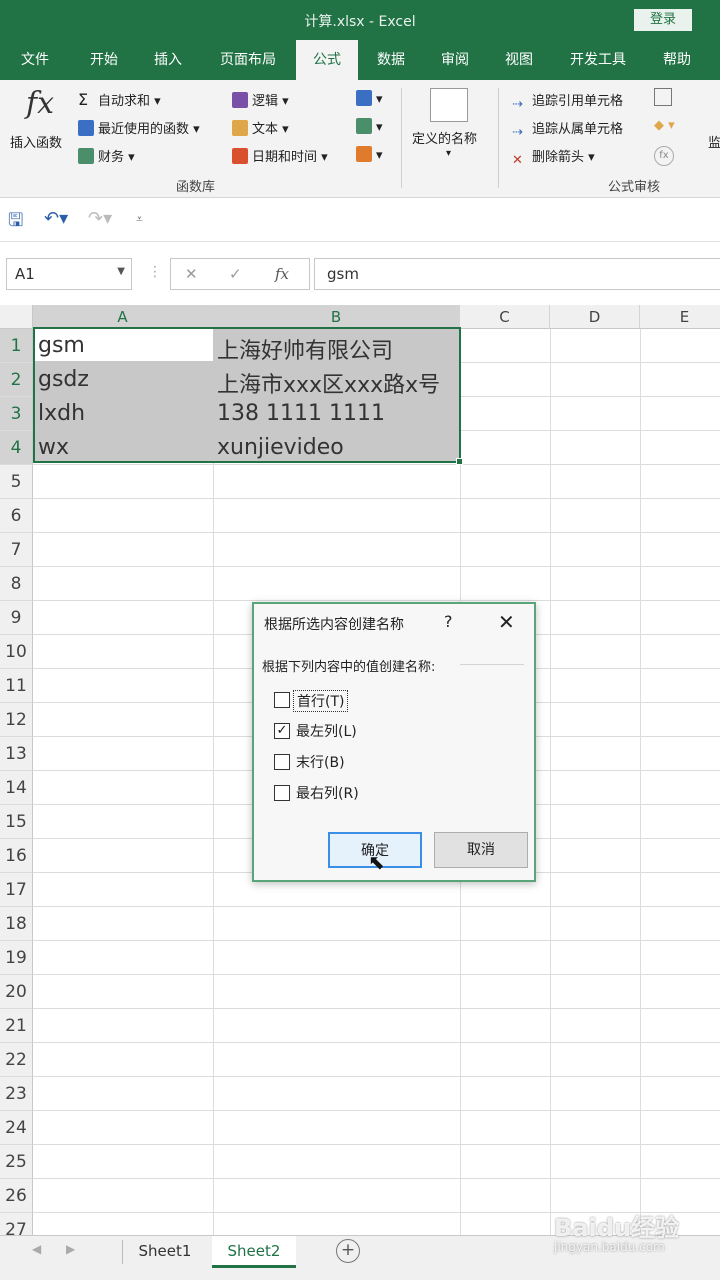  I want to click on row-header-10: 10, so click(16, 652).